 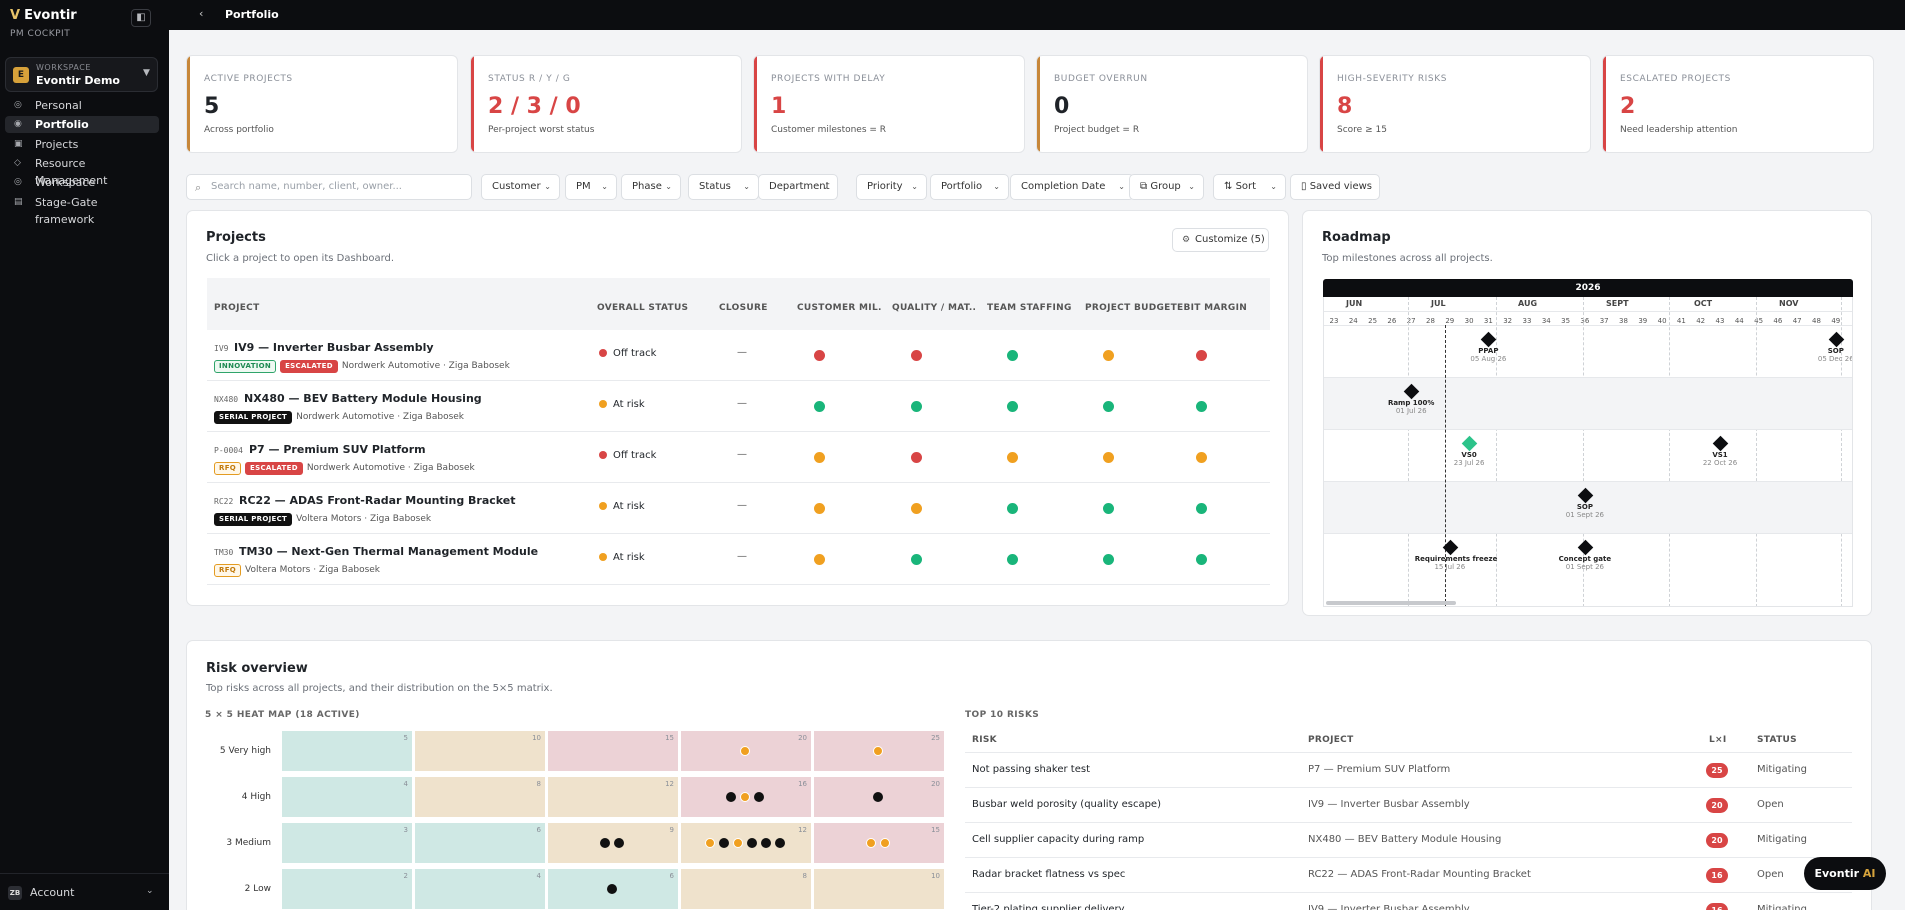 I want to click on filter-phase-button: Phase ⌄, so click(x=651, y=187).